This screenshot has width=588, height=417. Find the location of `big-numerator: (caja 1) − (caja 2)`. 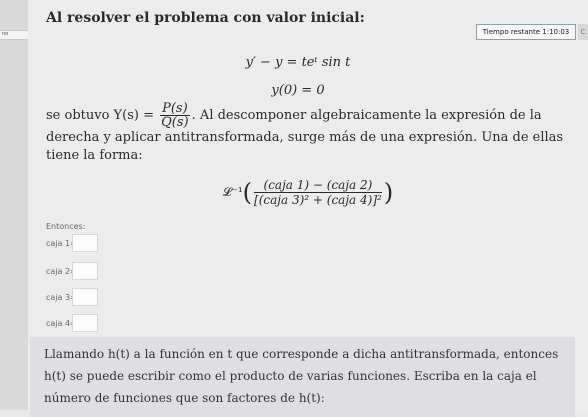

big-numerator: (caja 1) − (caja 2) is located at coordinates (318, 185).